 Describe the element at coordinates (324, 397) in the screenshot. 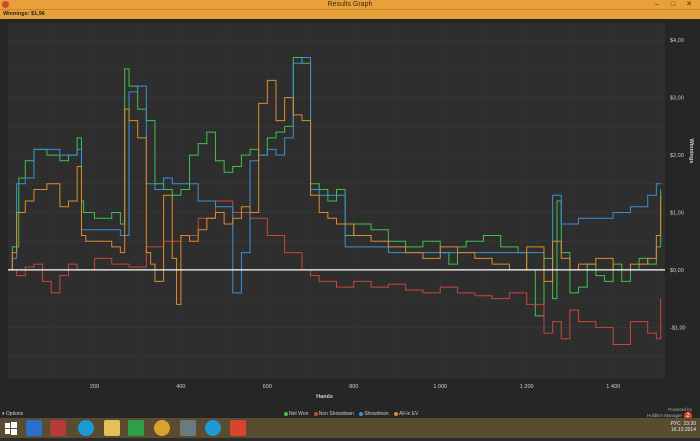

I see `x-axis-label: Hands` at that location.